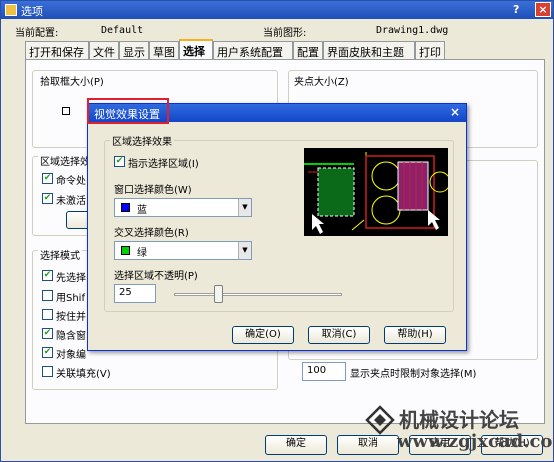  I want to click on tab-files: 文件, so click(104, 50).